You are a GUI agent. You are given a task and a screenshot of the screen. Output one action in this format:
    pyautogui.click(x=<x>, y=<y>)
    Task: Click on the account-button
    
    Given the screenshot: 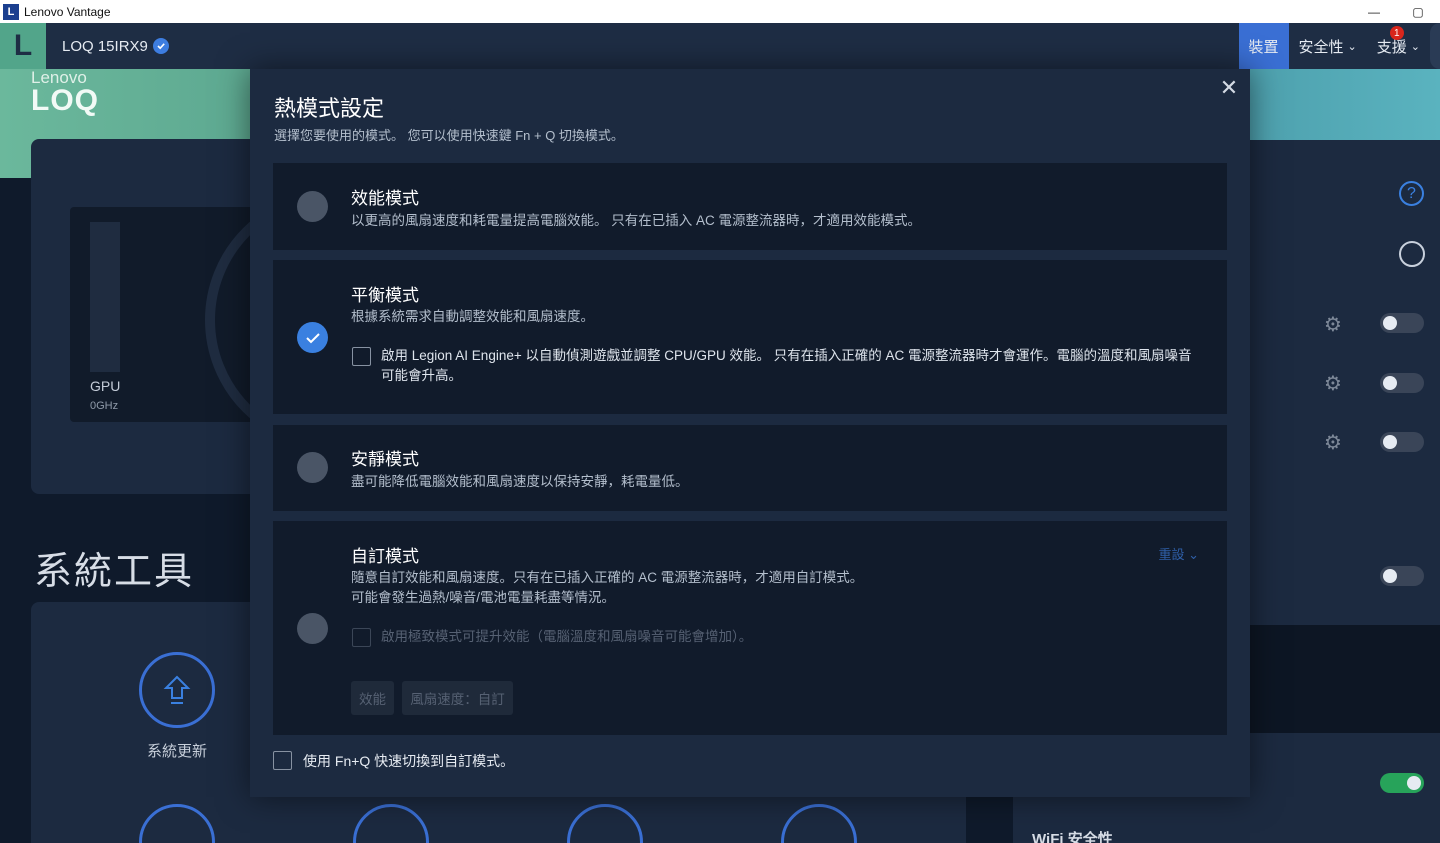 What is the action you would take?
    pyautogui.click(x=1435, y=46)
    